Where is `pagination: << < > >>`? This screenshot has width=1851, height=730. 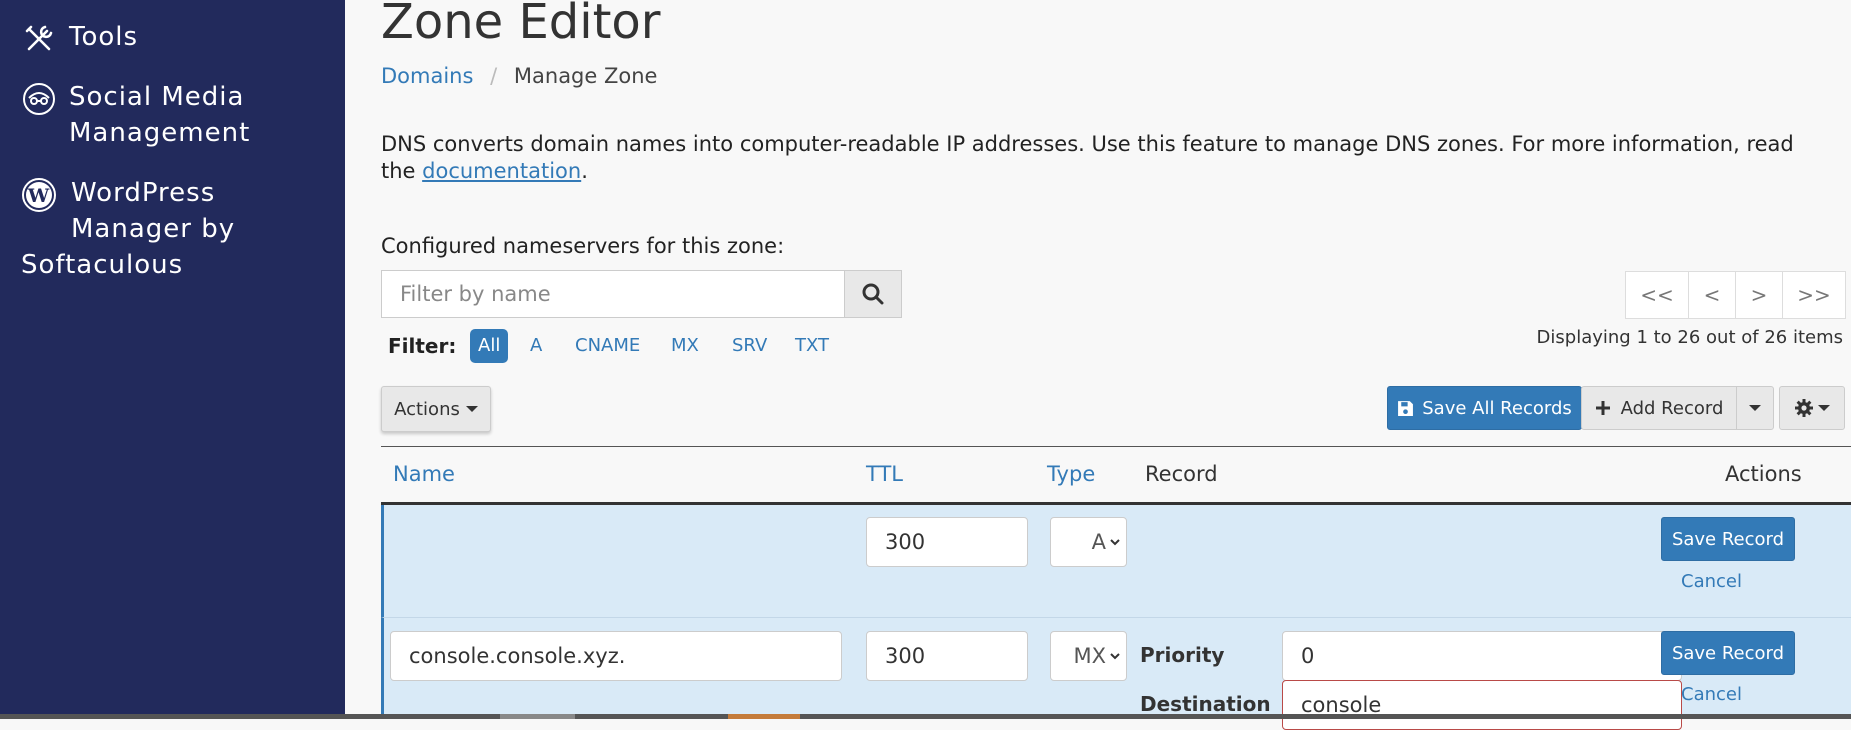
pagination: << < > >> is located at coordinates (1735, 295).